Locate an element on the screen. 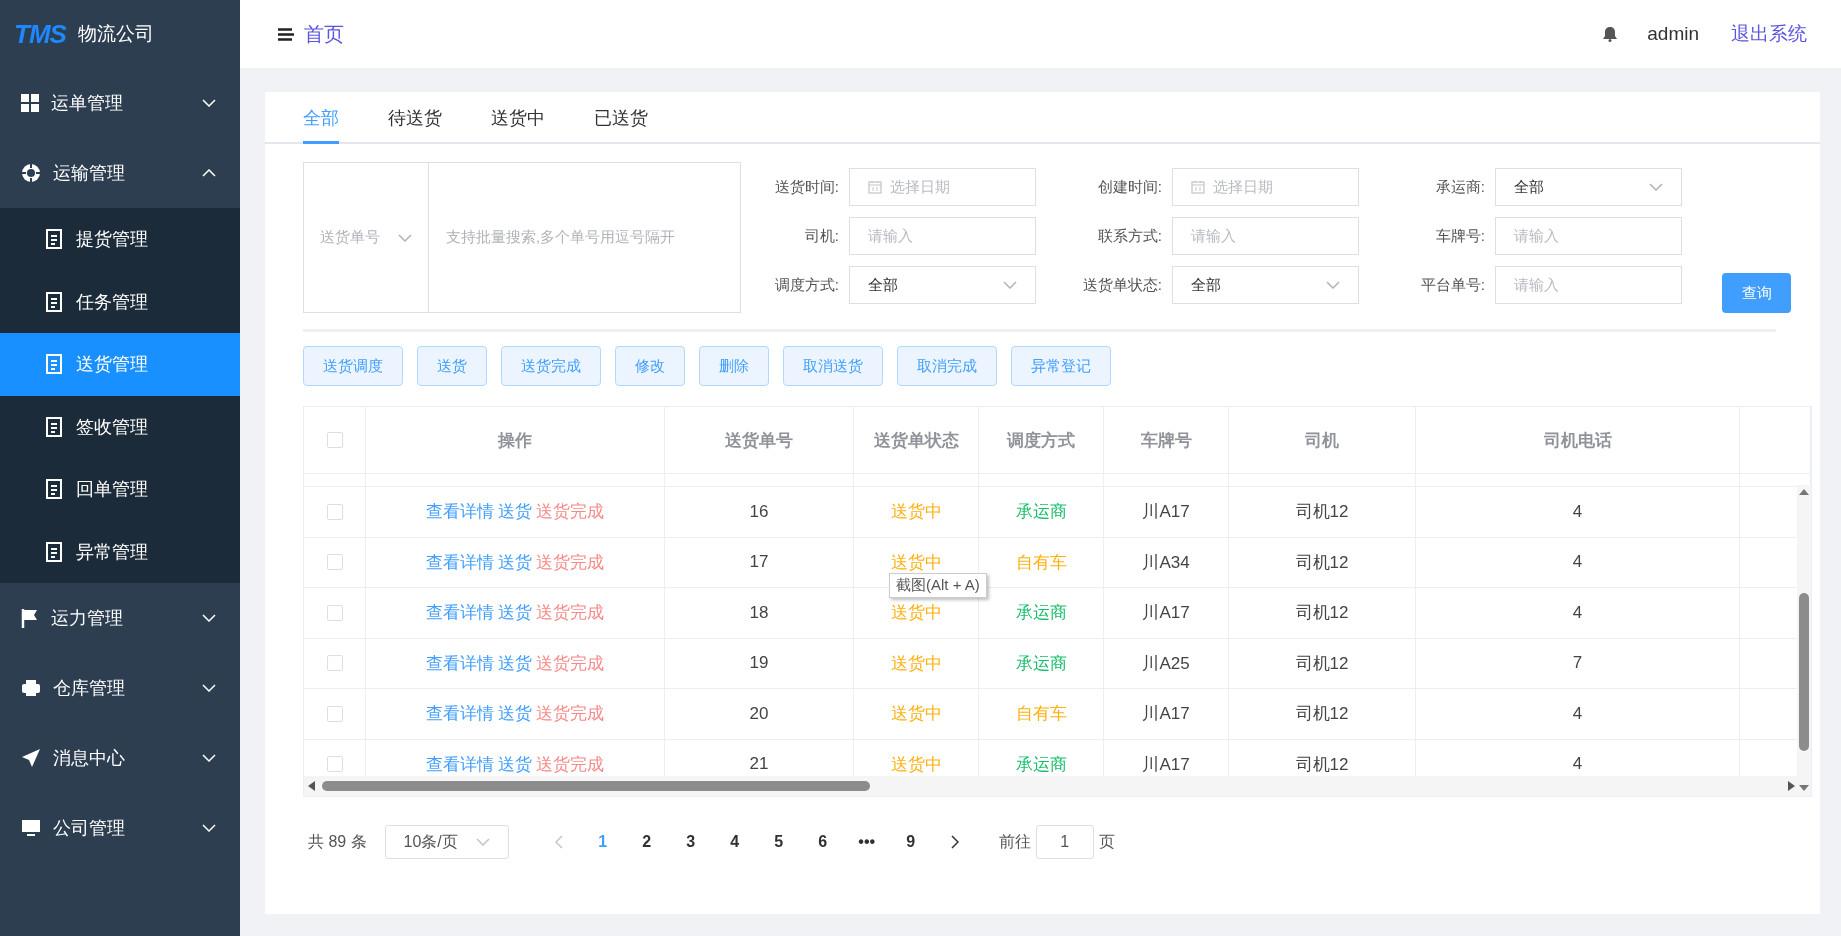  page-number: 4 is located at coordinates (734, 842).